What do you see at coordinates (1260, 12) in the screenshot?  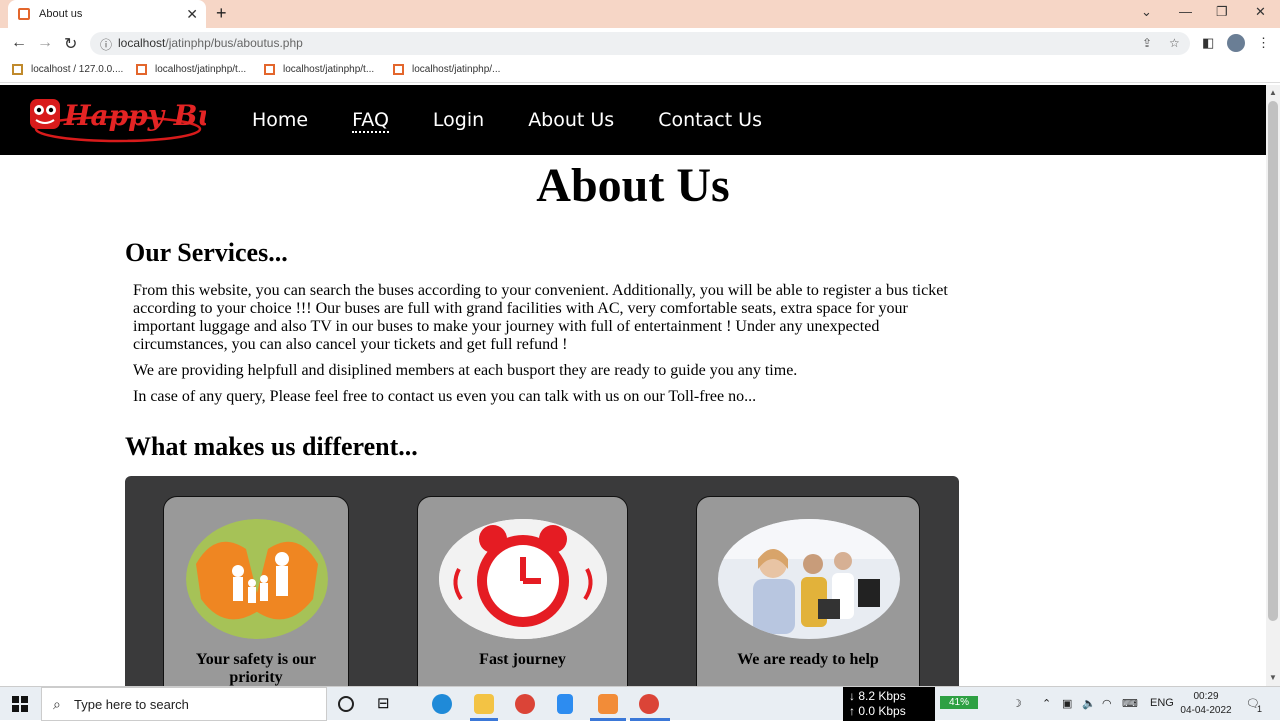 I see `window-close-icon: ✕` at bounding box center [1260, 12].